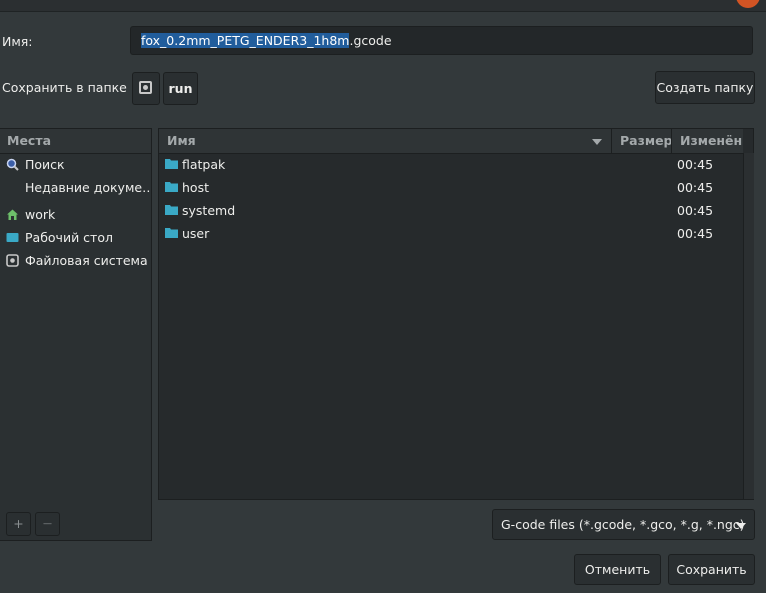  What do you see at coordinates (180, 88) in the screenshot?
I see `path-segment-run: run` at bounding box center [180, 88].